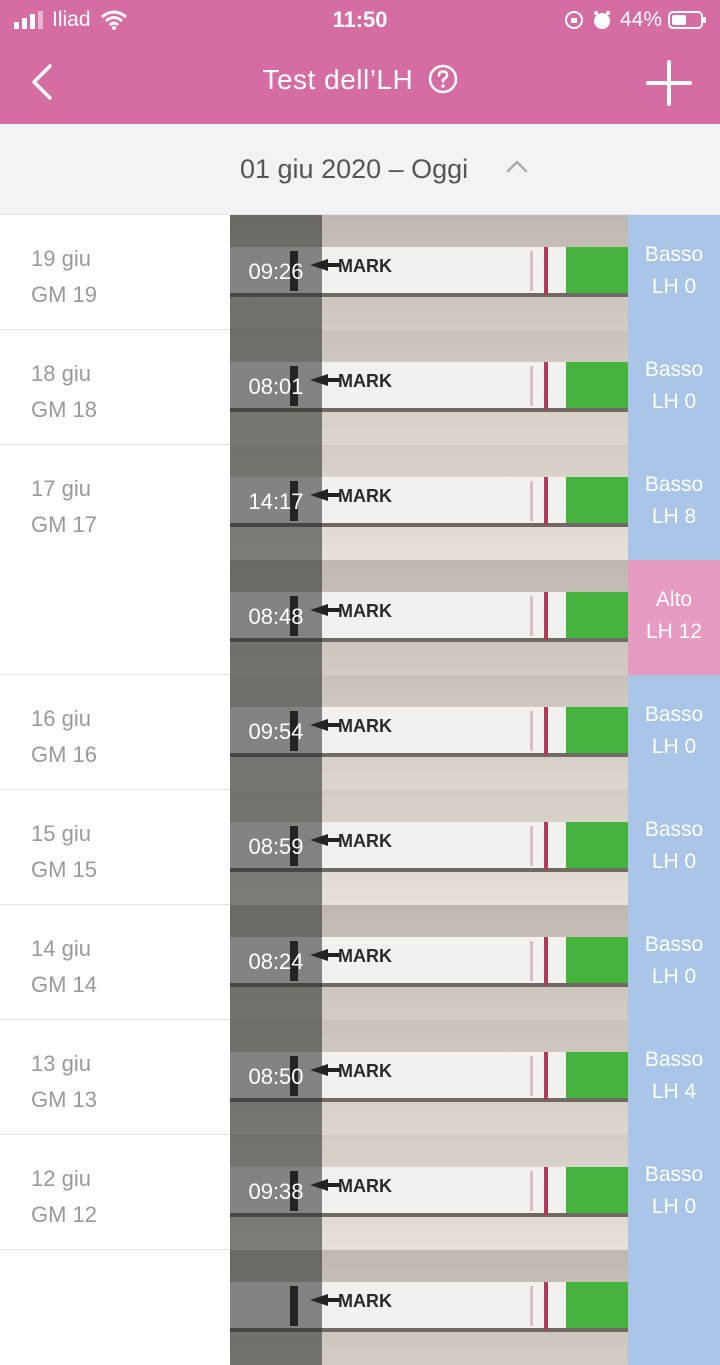 The height and width of the screenshot is (1365, 720). I want to click on row-date-block: 14 giu GM 14, so click(64, 967).